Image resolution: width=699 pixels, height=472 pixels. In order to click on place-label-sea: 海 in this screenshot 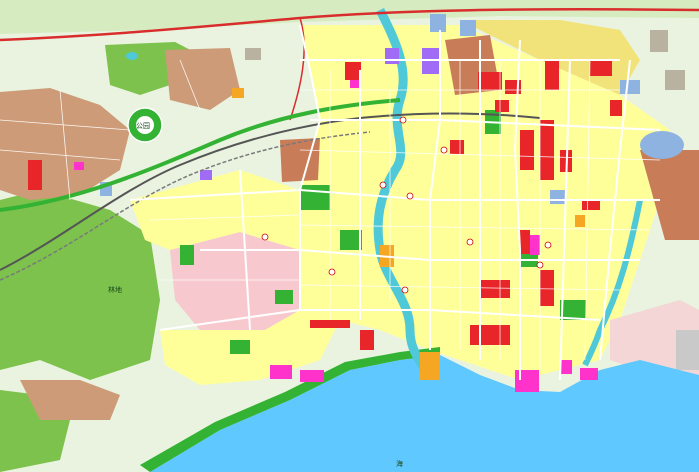, I will do `click(399, 463)`.